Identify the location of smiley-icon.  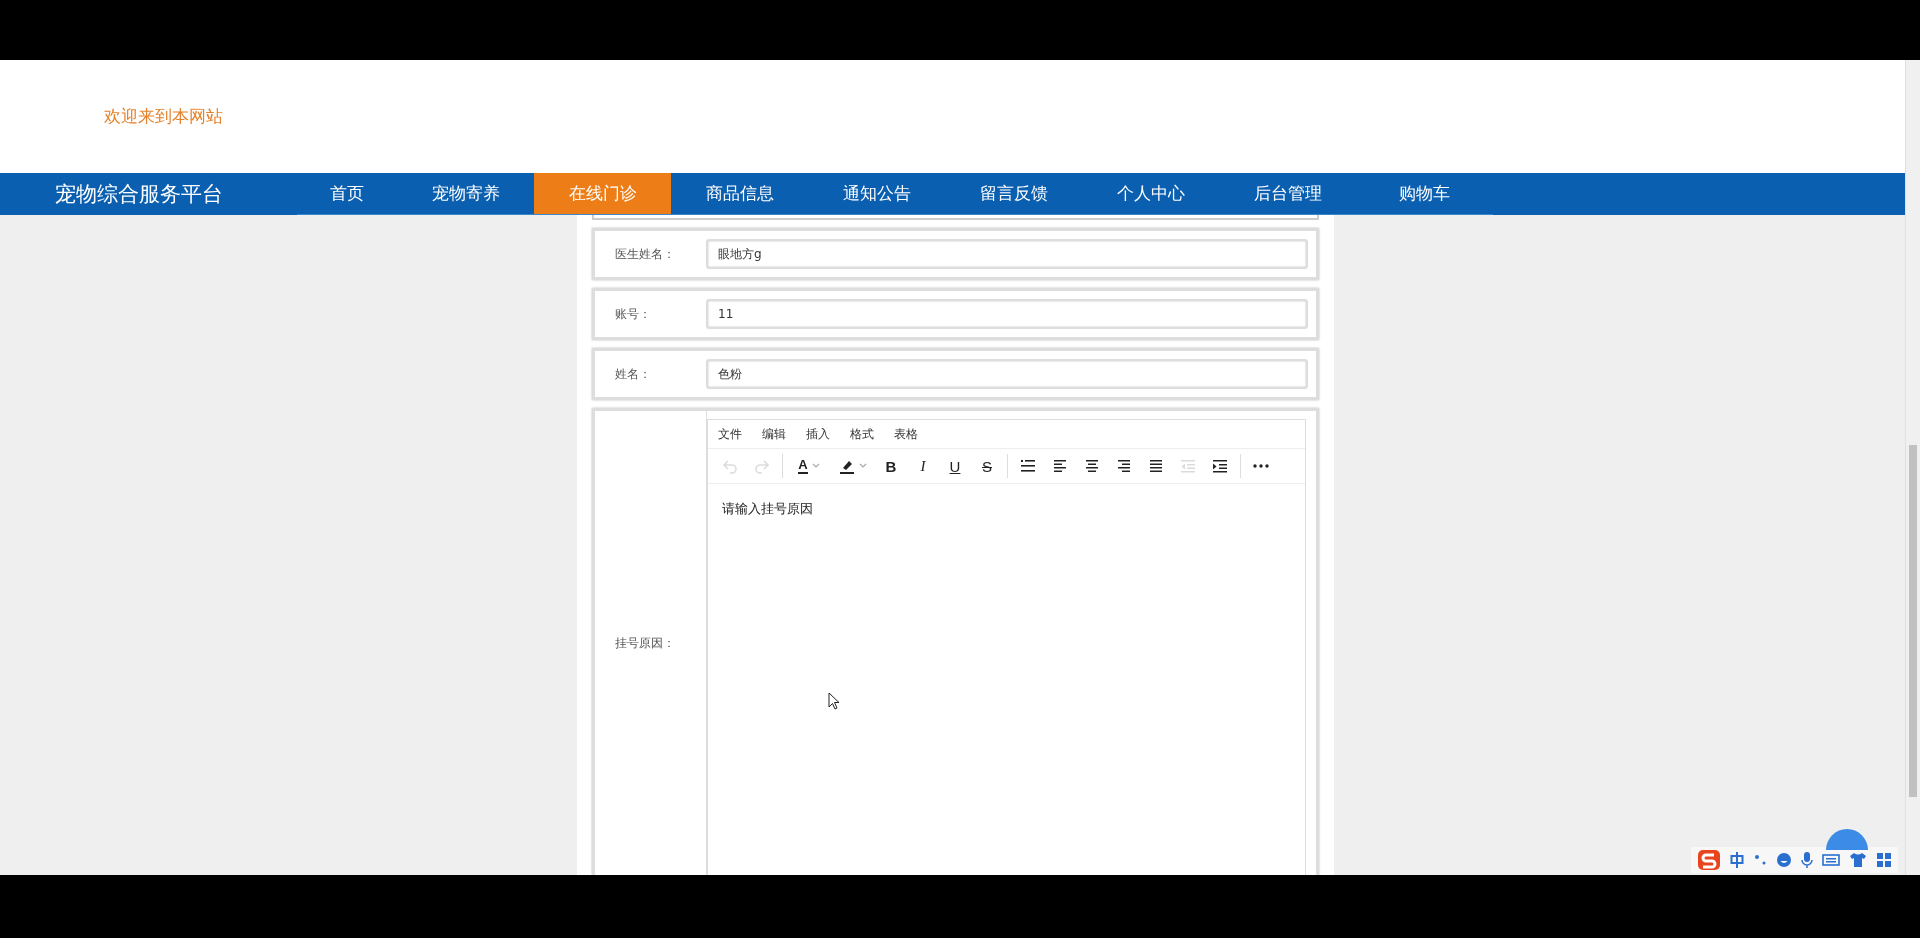
(1784, 860).